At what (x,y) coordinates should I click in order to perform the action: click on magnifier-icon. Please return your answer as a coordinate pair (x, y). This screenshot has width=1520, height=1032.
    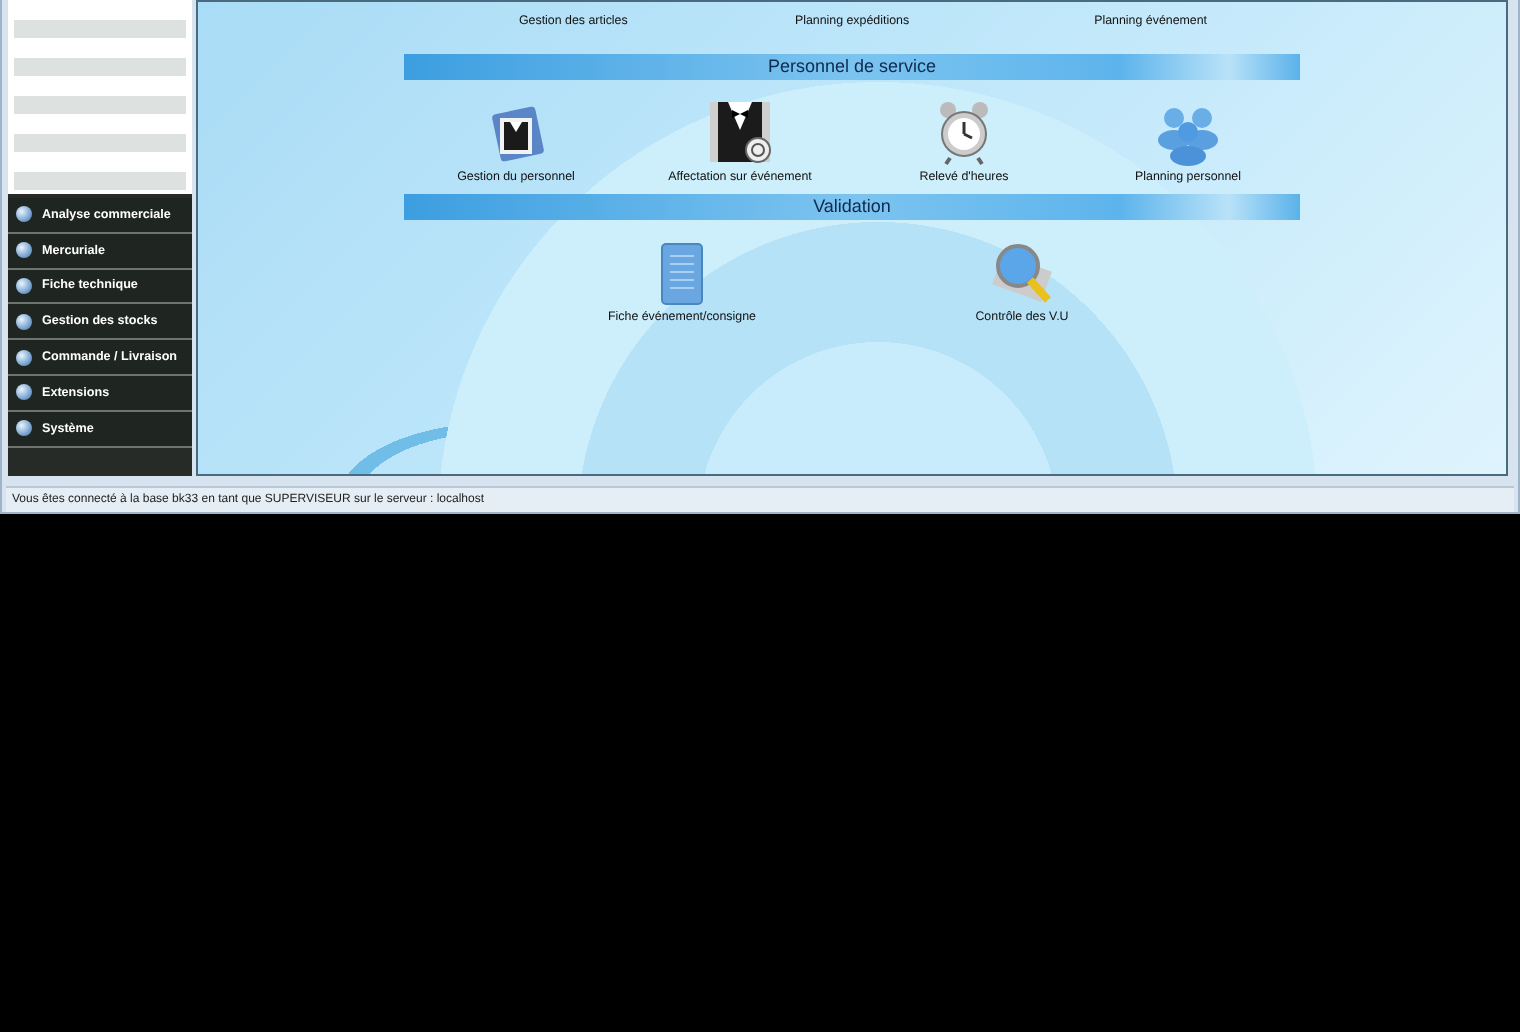
    Looking at the image, I should click on (1022, 272).